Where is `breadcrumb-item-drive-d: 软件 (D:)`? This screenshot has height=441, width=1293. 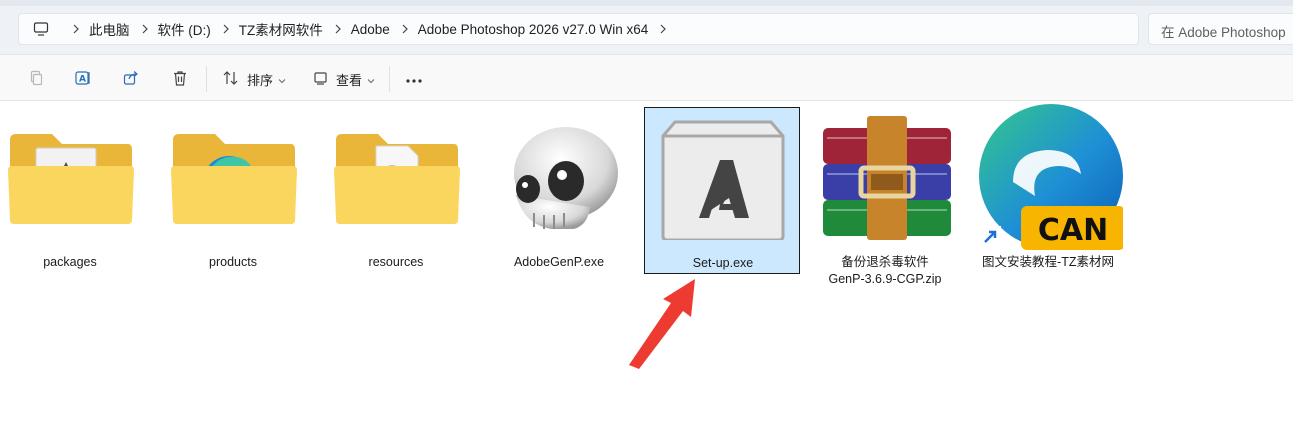
breadcrumb-item-drive-d: 软件 (D:) is located at coordinates (172, 29).